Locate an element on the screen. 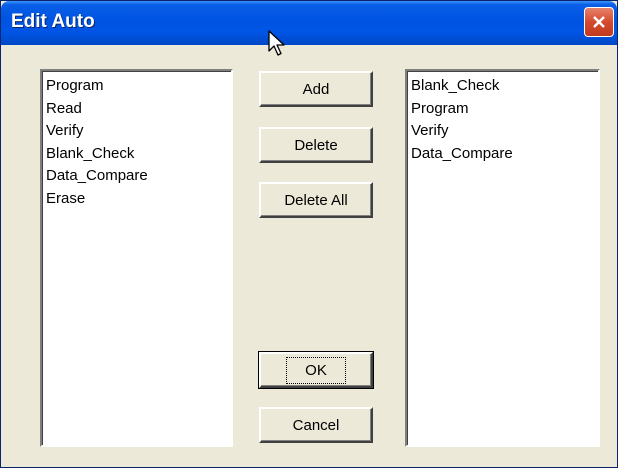 Image resolution: width=618 pixels, height=468 pixels. ok-button: OK is located at coordinates (316, 370).